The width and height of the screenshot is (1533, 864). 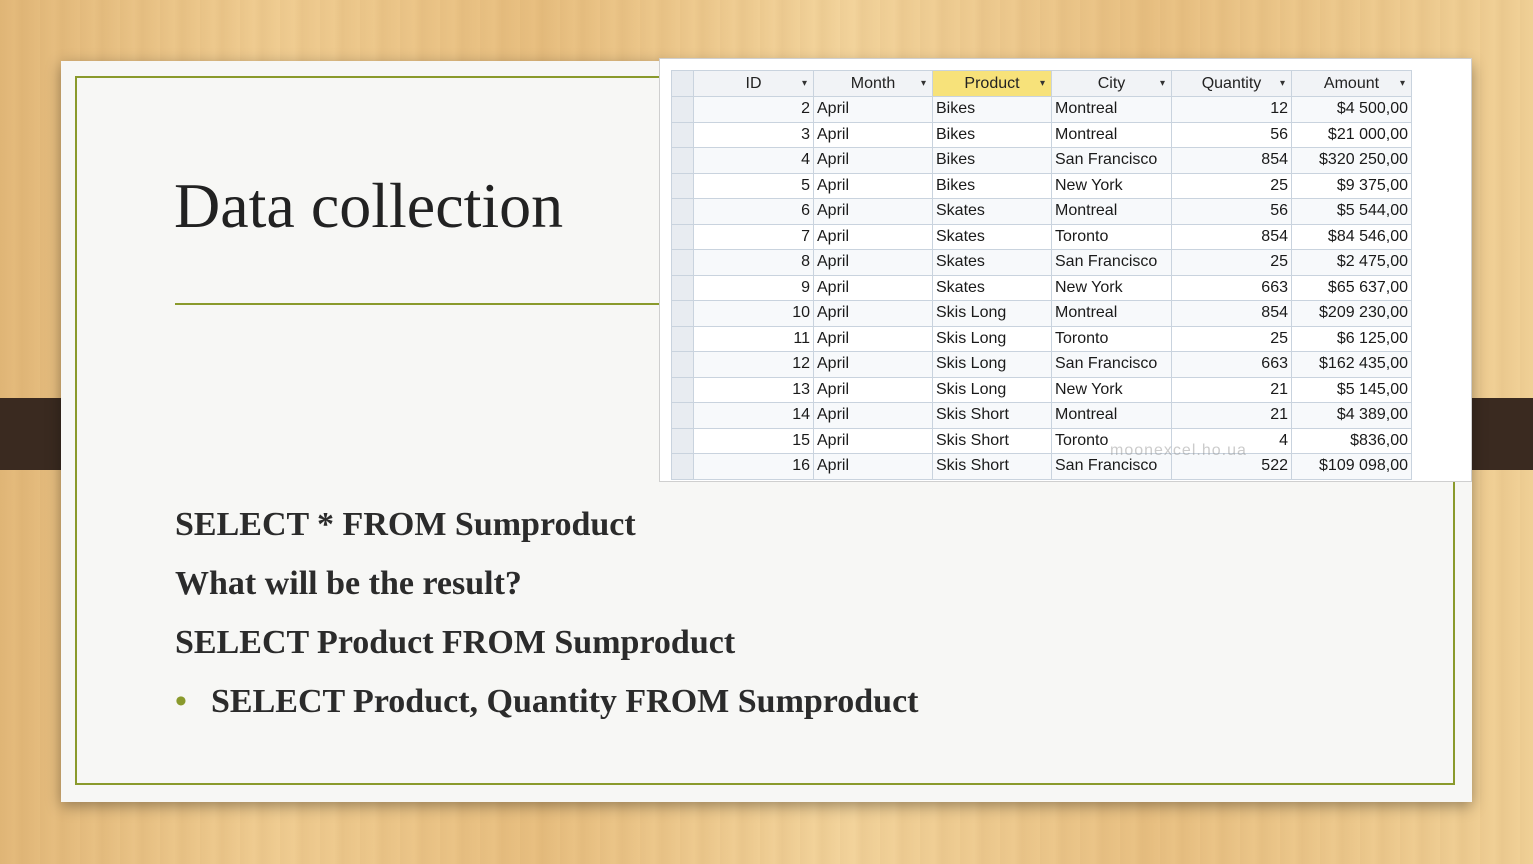 I want to click on cell-amount: $109 098,00, so click(x=1351, y=466).